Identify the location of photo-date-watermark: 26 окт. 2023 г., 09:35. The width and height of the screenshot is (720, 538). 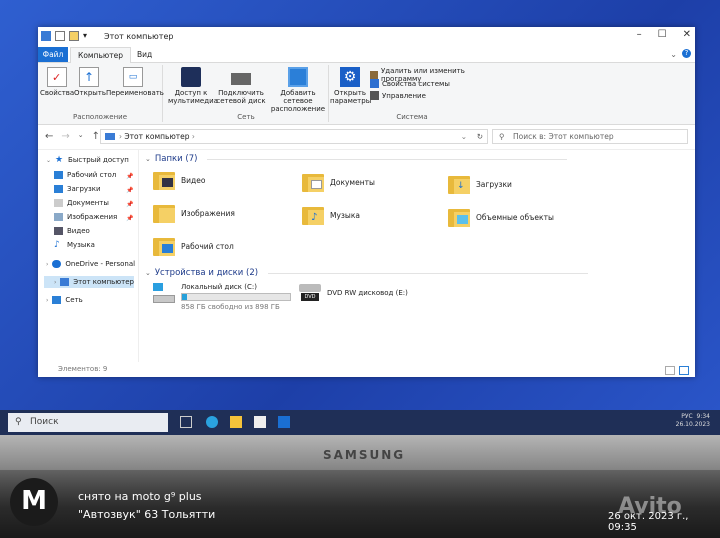
(648, 522).